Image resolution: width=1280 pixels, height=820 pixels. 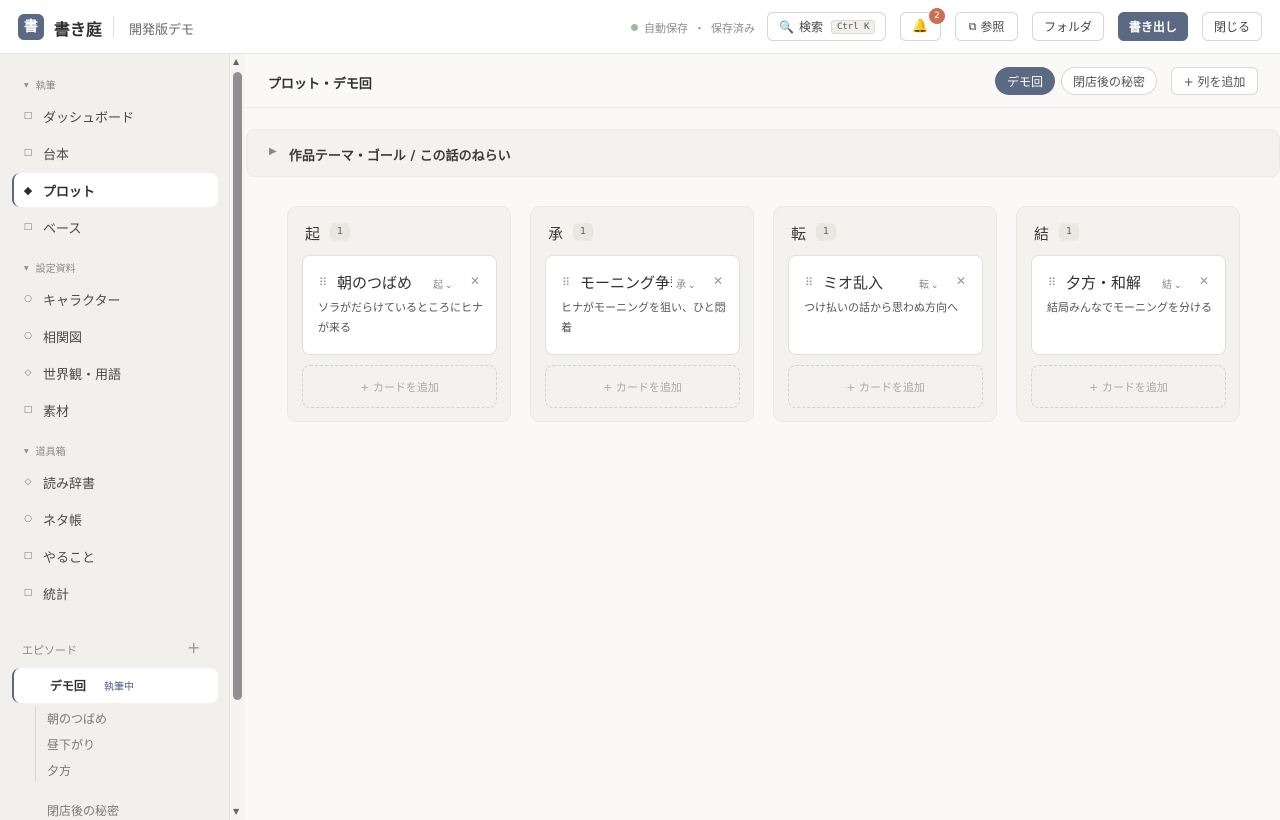 What do you see at coordinates (31, 27) in the screenshot?
I see `app-logo: 書` at bounding box center [31, 27].